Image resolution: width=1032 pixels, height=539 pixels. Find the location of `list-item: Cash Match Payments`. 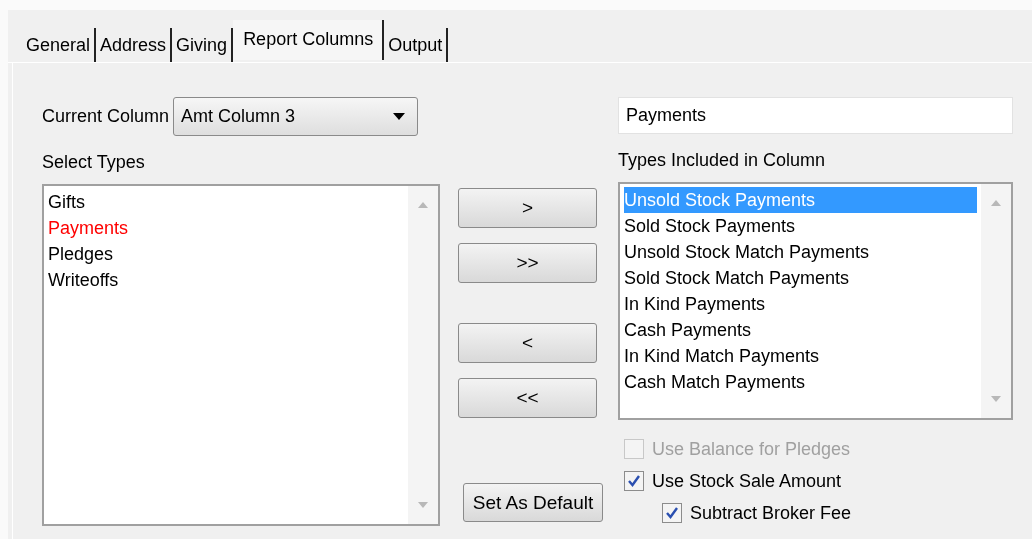

list-item: Cash Match Payments is located at coordinates (802, 382).